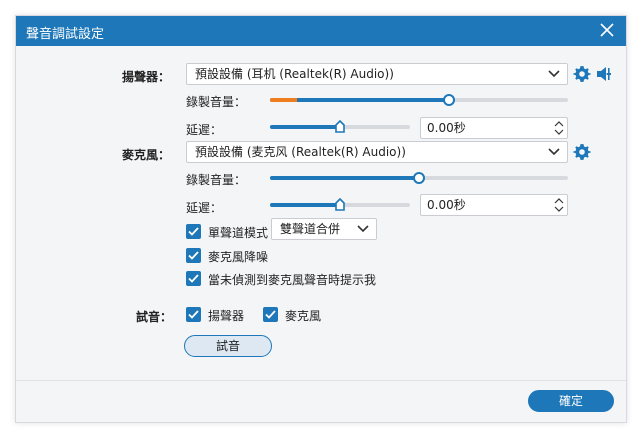  I want to click on test-speaker-checkbox, so click(193, 314).